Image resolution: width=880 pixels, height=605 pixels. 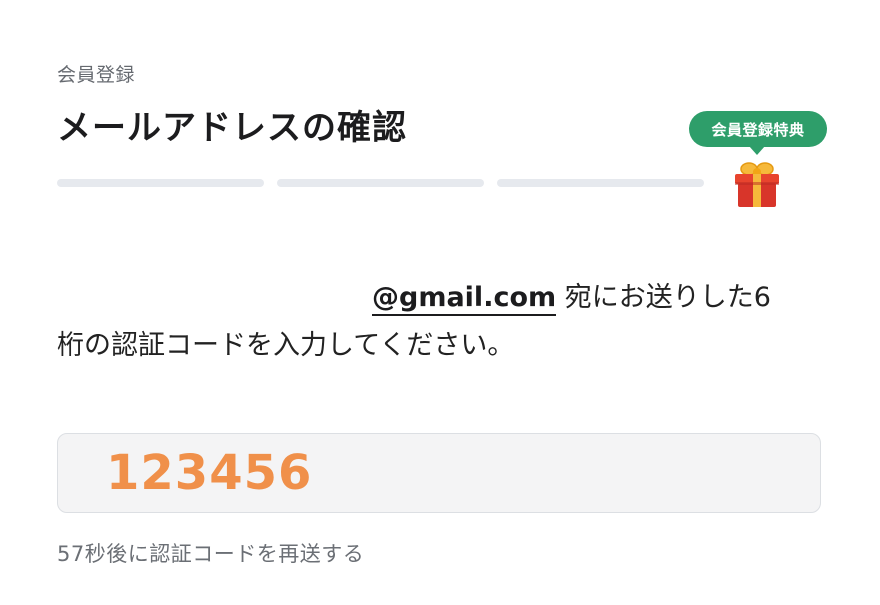 I want to click on instruction-suffix: 宛にお送りした6, so click(x=663, y=297).